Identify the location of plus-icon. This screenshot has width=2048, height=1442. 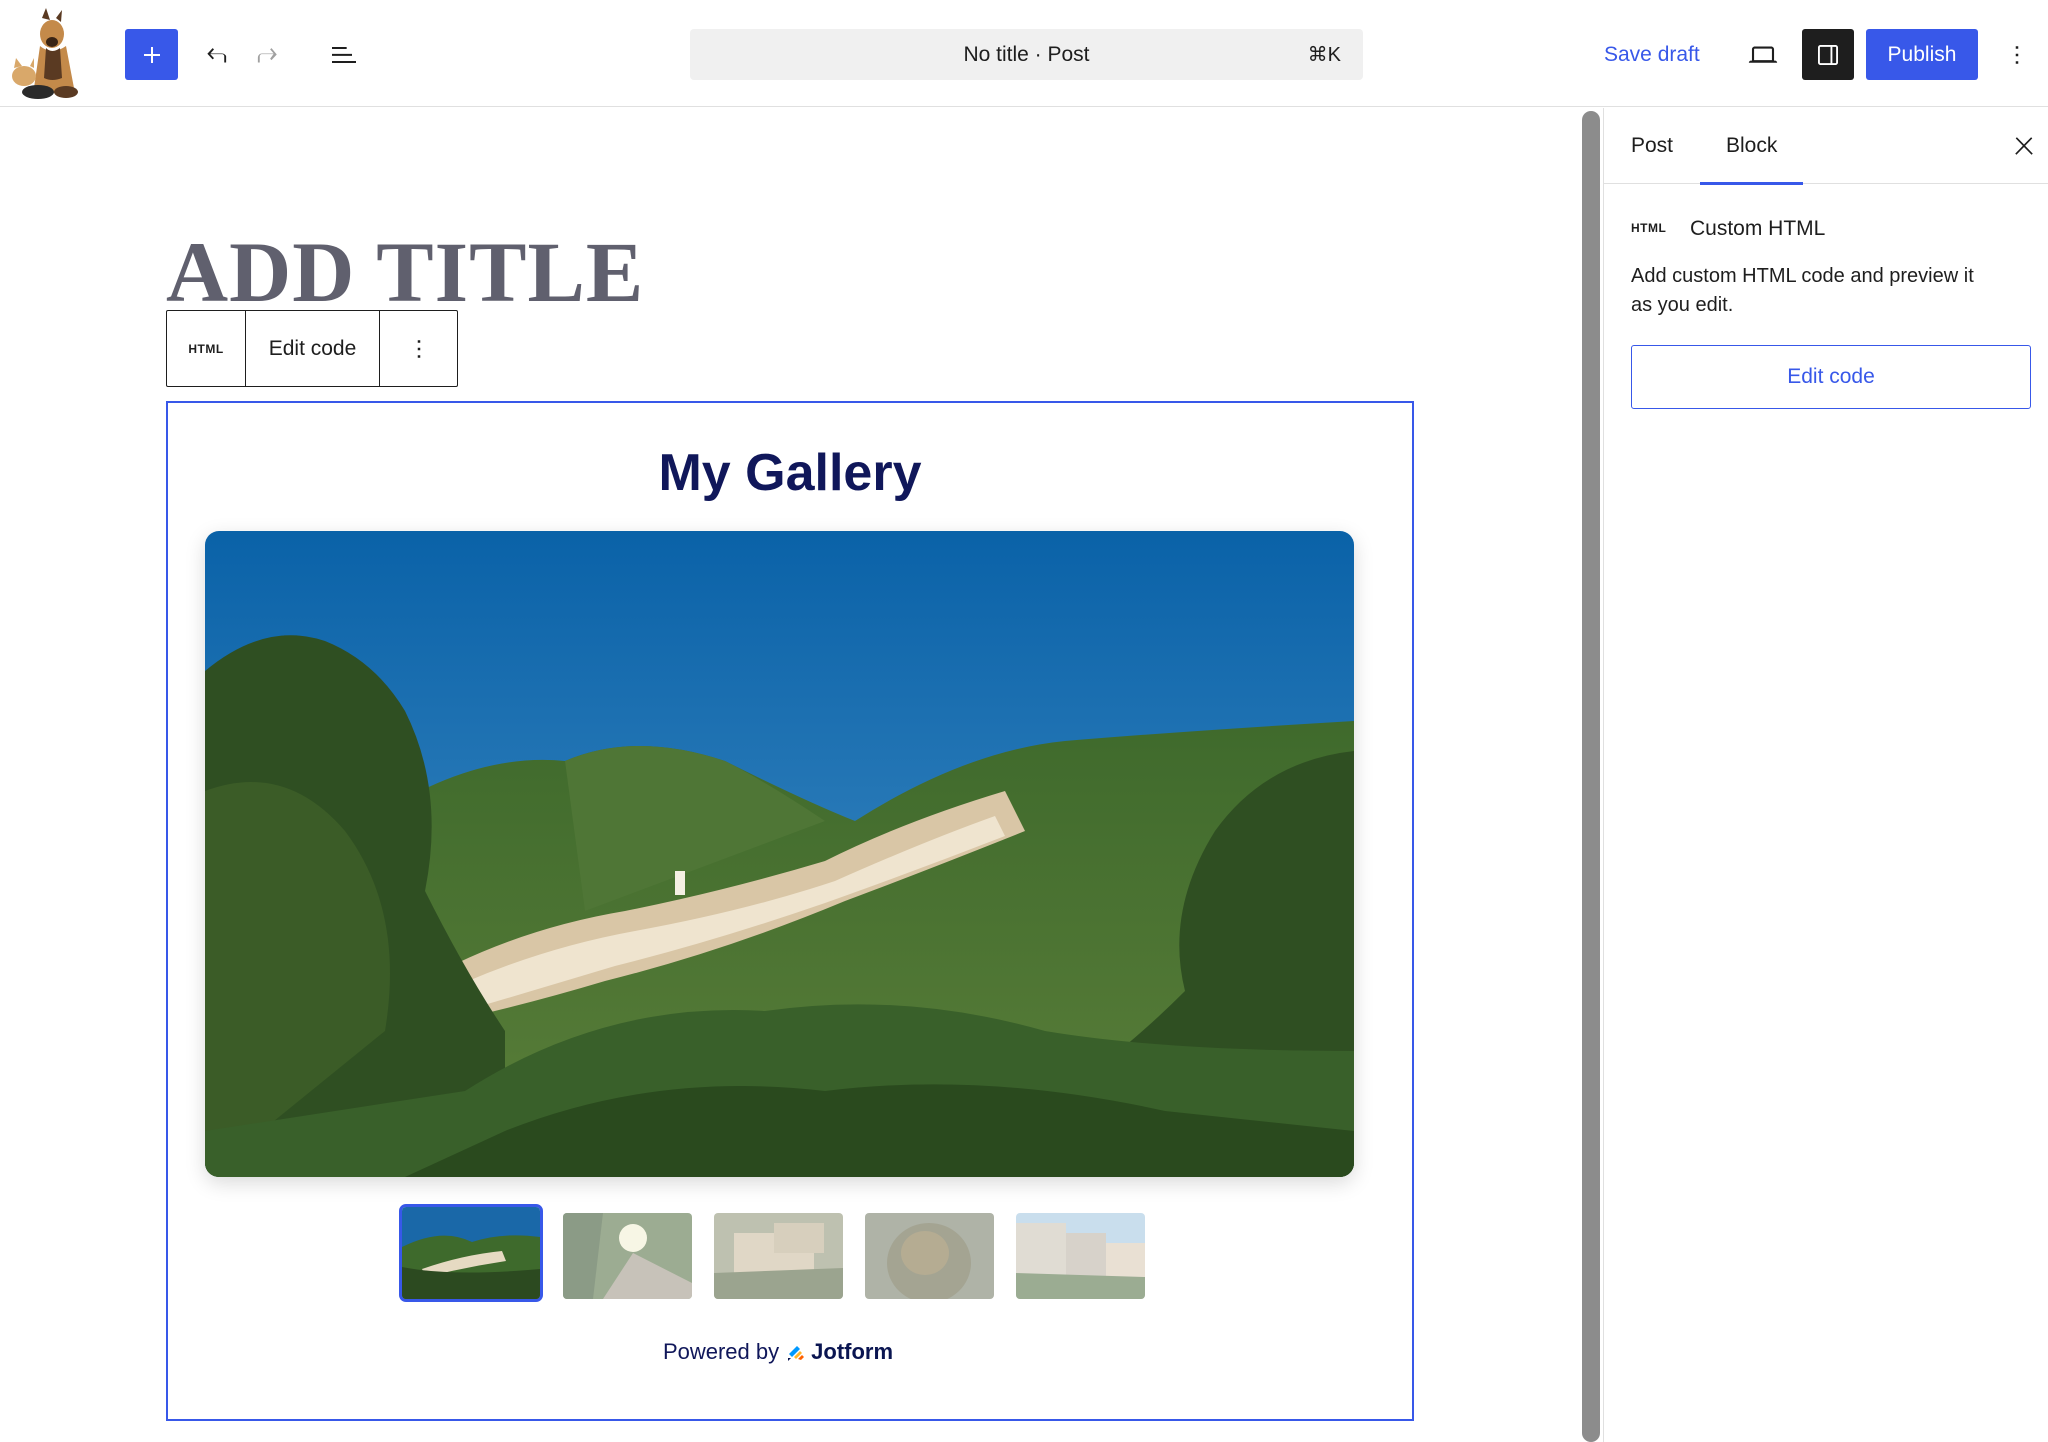
(151, 54).